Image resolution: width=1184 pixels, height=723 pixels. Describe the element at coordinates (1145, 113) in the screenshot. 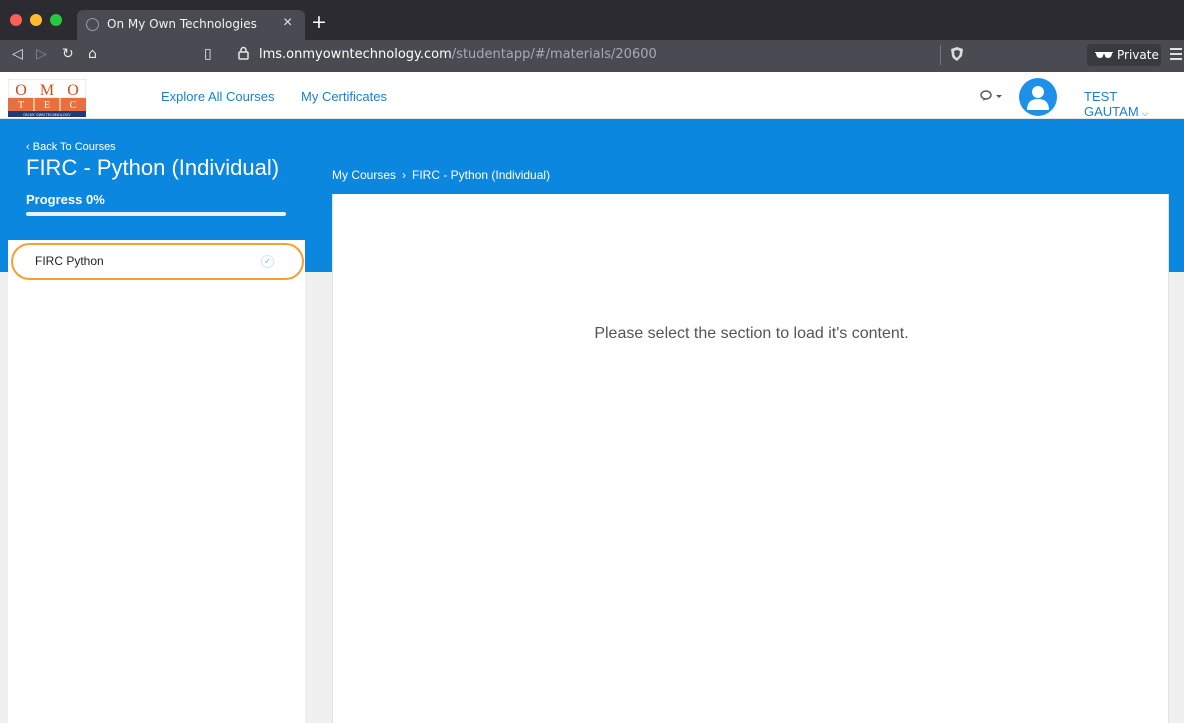

I see `chevron-down-icon: ⌵` at that location.